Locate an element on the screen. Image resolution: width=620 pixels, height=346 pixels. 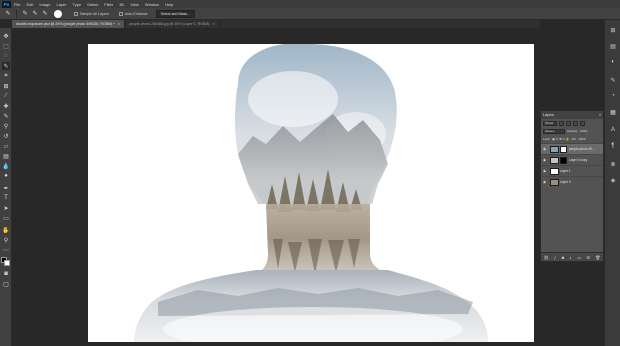
menu-window: Window is located at coordinates (152, 4).